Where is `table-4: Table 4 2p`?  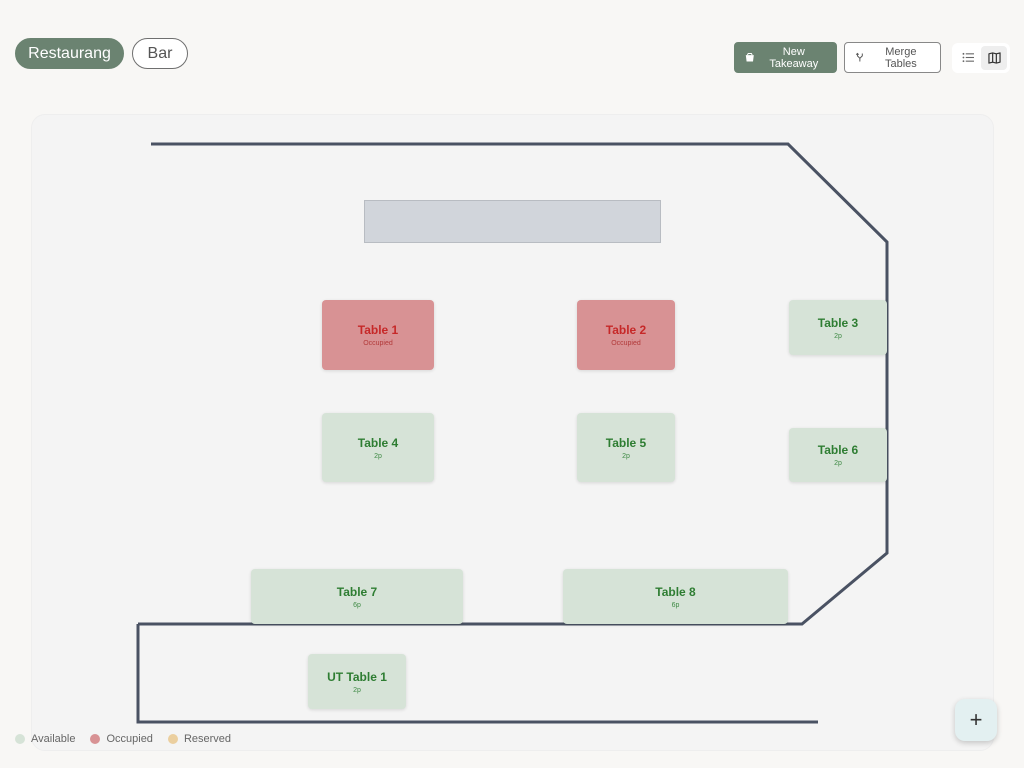 table-4: Table 4 2p is located at coordinates (378, 447).